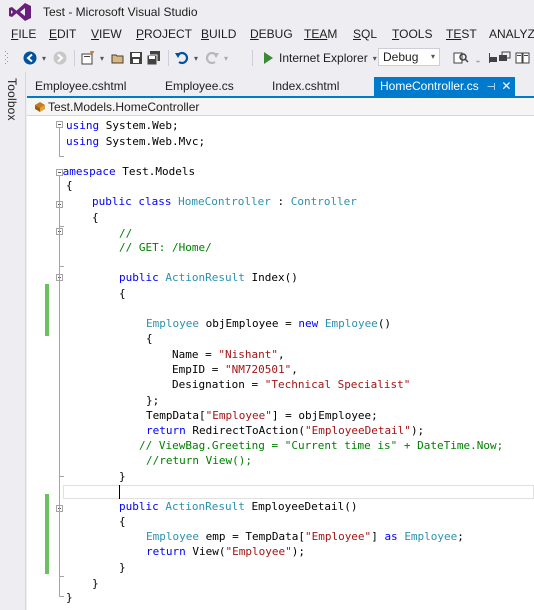 The height and width of the screenshot is (610, 534). What do you see at coordinates (154, 58) in the screenshot?
I see `save-all-icon` at bounding box center [154, 58].